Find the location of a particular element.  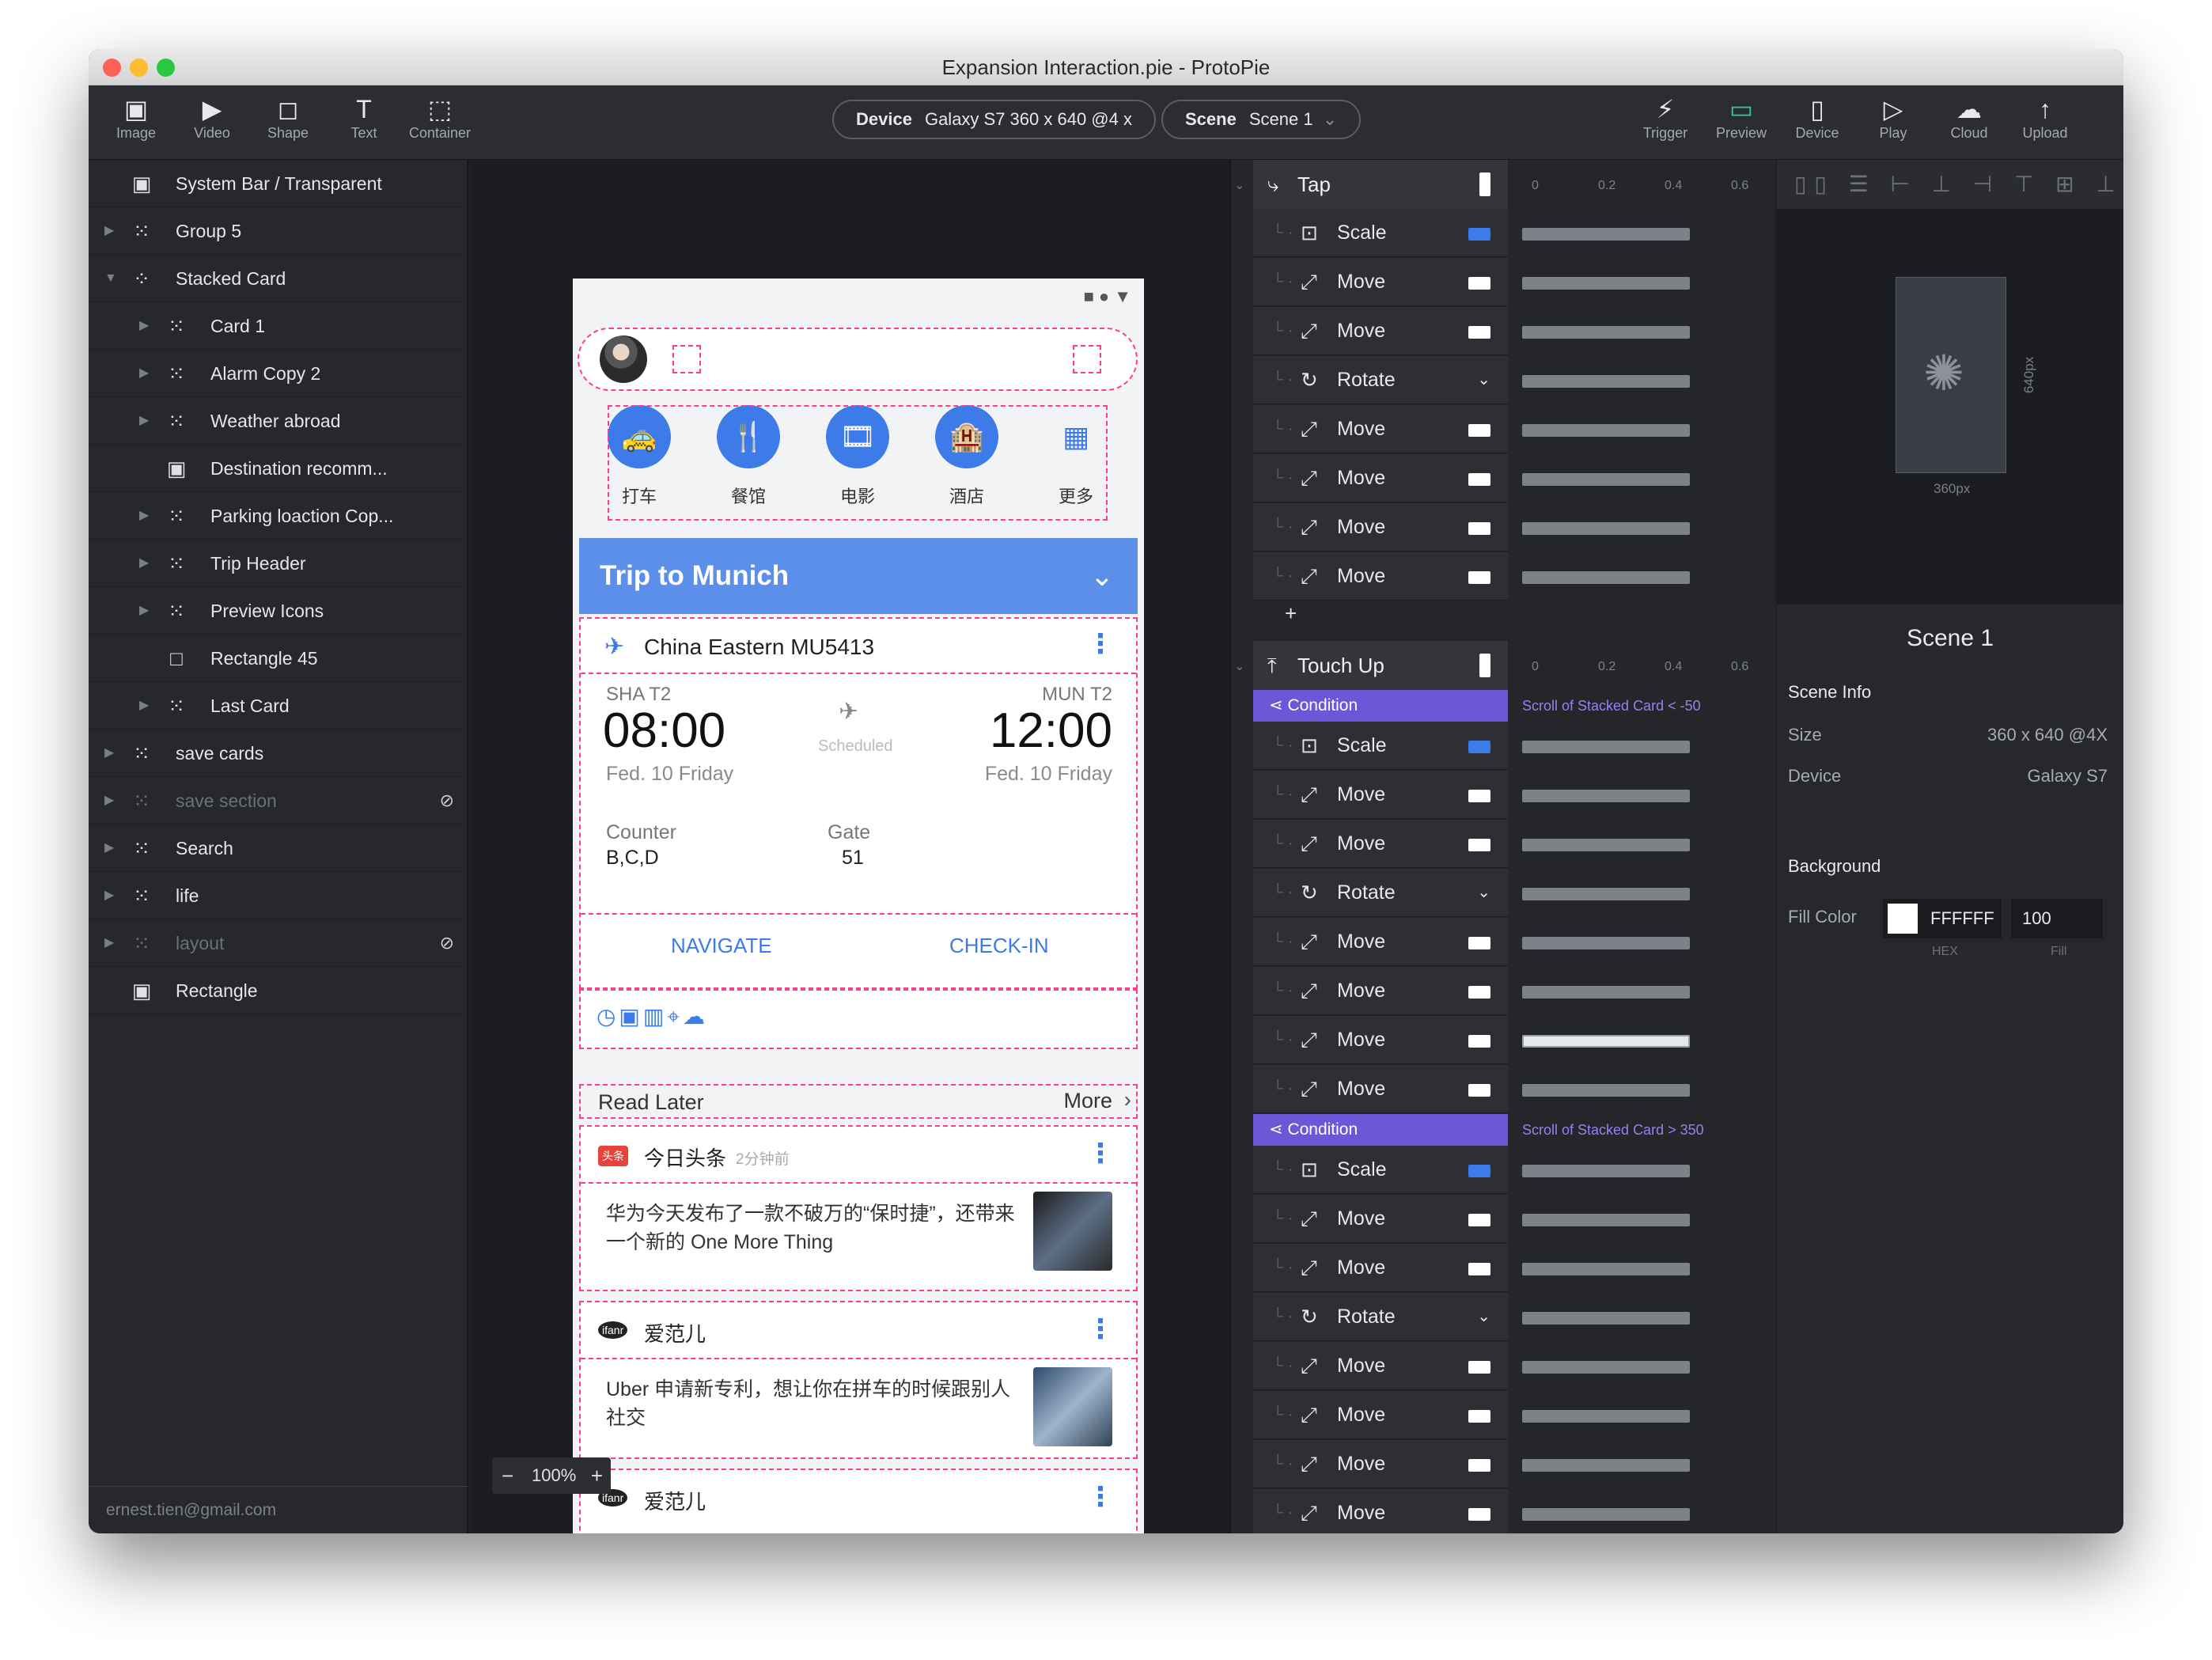

layer-row: ▶ ⁙ save cards is located at coordinates (278, 753).